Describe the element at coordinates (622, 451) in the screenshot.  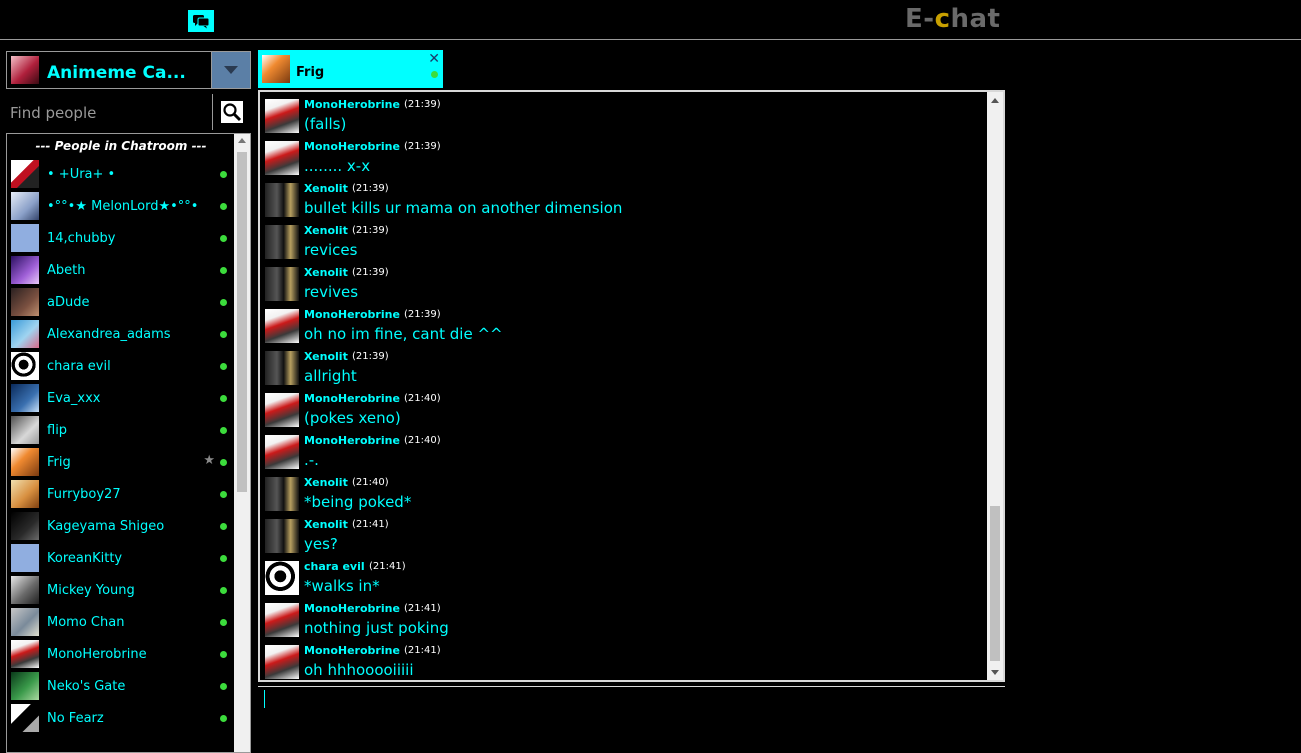
I see `chat-message: MonoHerobrine (21:40) .-.` at that location.